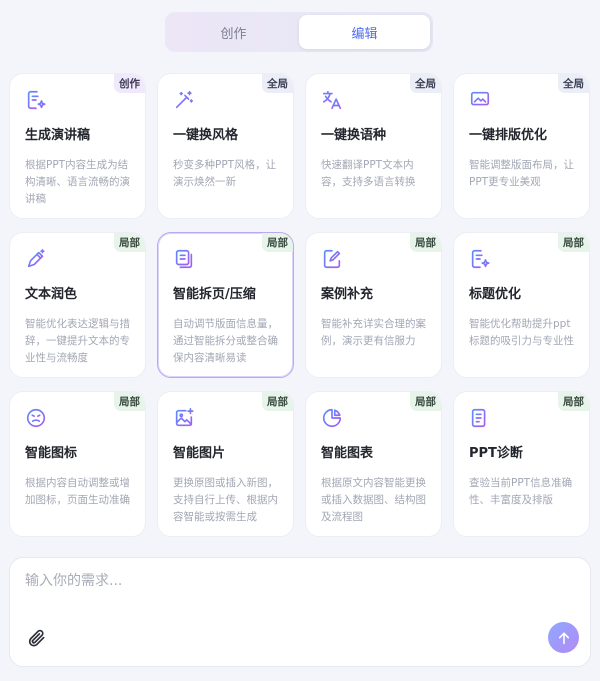  I want to click on pie-chart-icon, so click(332, 418).